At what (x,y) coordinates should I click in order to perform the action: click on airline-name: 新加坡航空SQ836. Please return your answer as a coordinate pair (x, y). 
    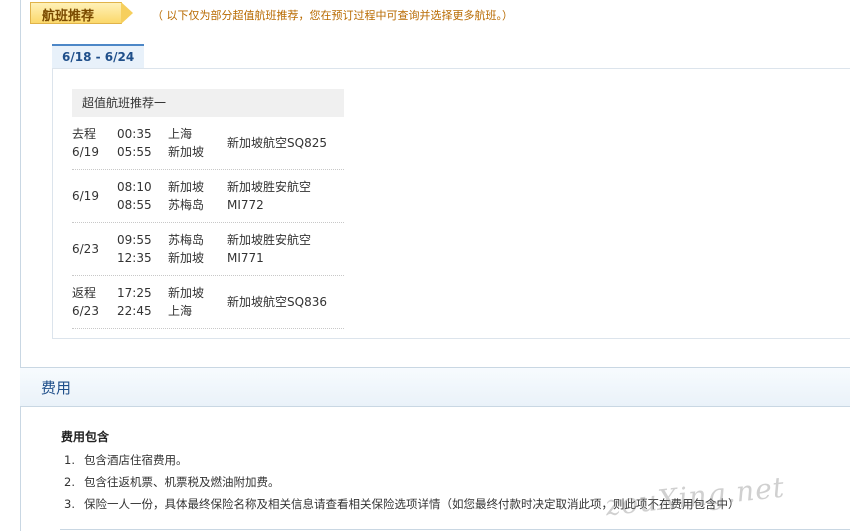
    Looking at the image, I should click on (277, 302).